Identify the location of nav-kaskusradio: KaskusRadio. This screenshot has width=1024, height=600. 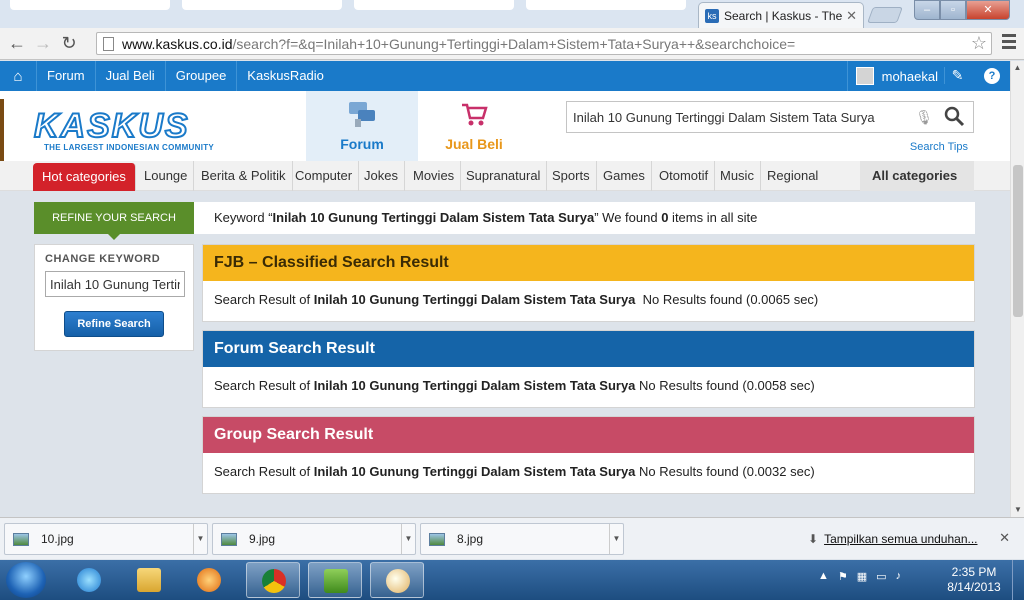
(285, 76).